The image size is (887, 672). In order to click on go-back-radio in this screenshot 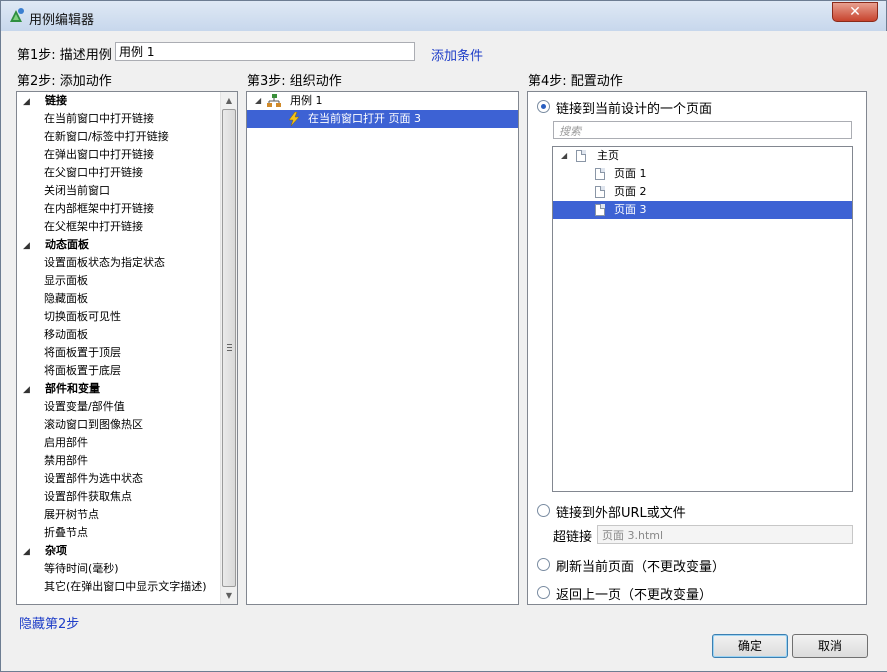, I will do `click(543, 592)`.